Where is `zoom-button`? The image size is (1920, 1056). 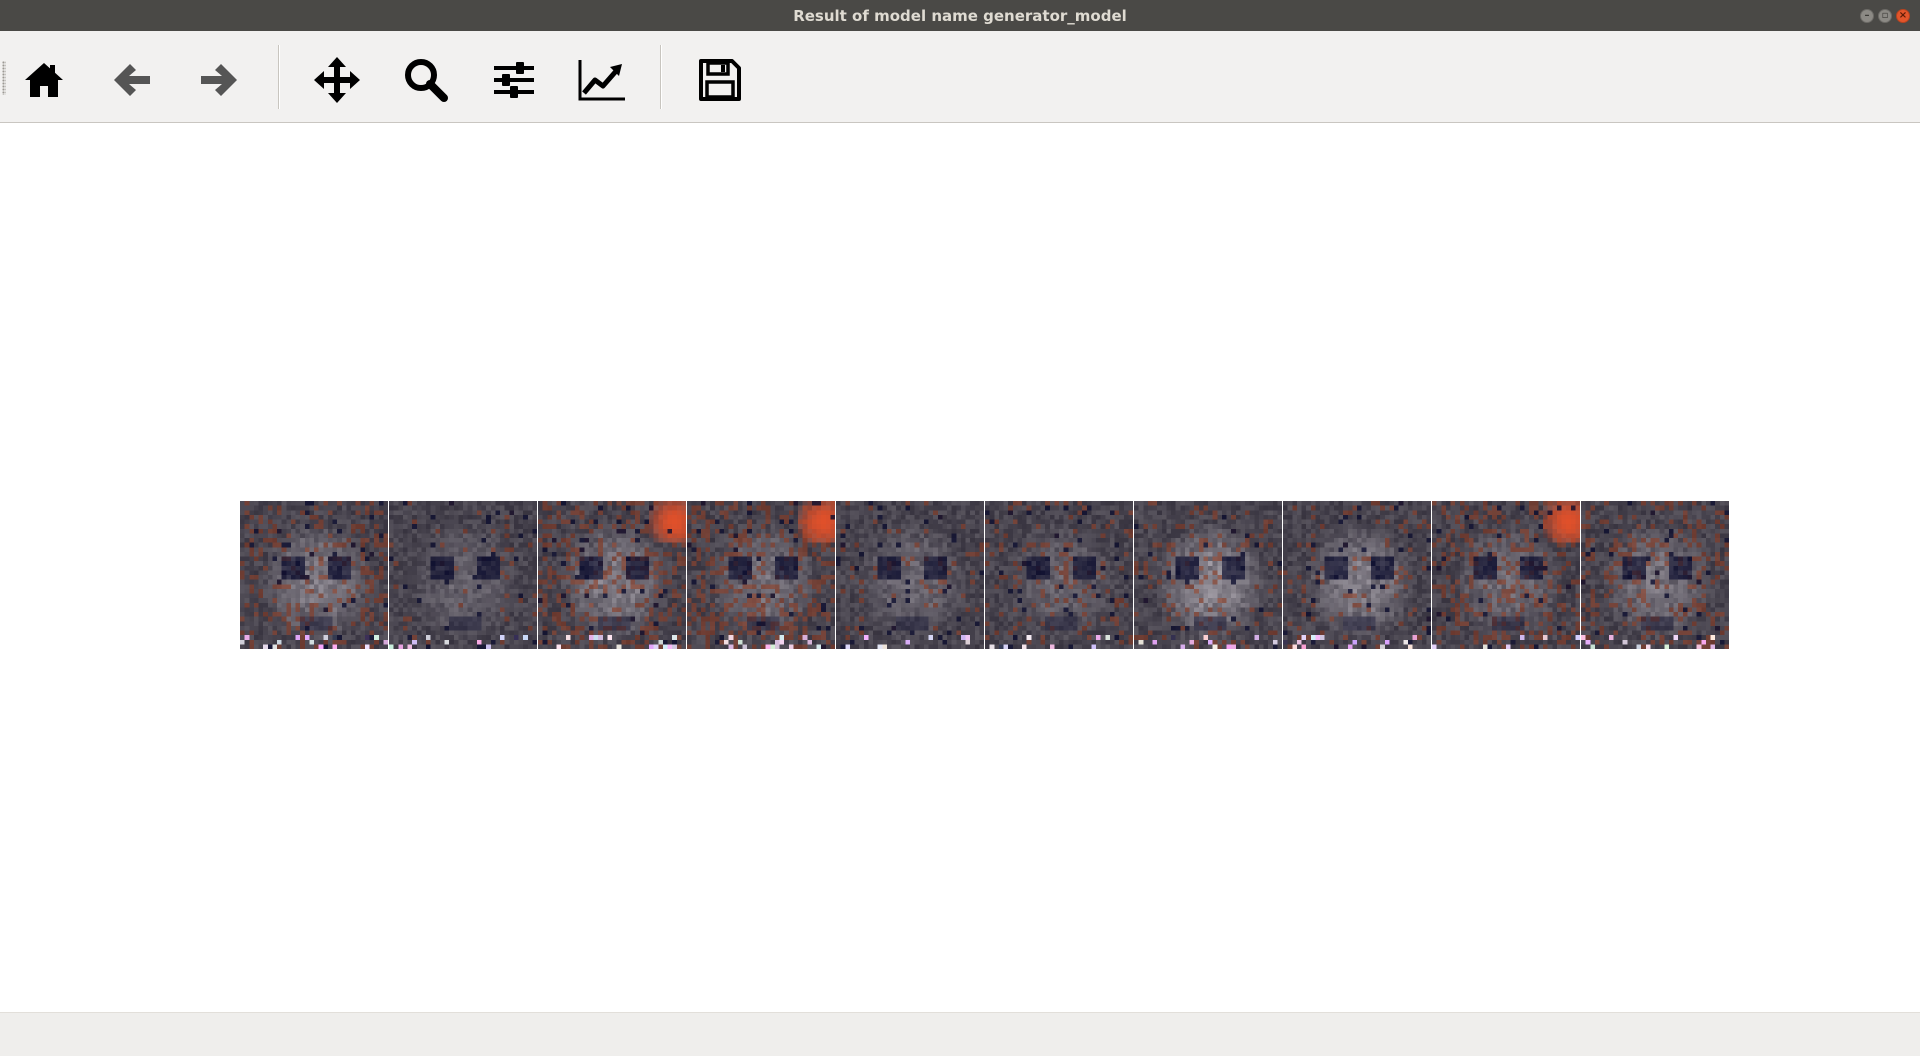
zoom-button is located at coordinates (426, 80).